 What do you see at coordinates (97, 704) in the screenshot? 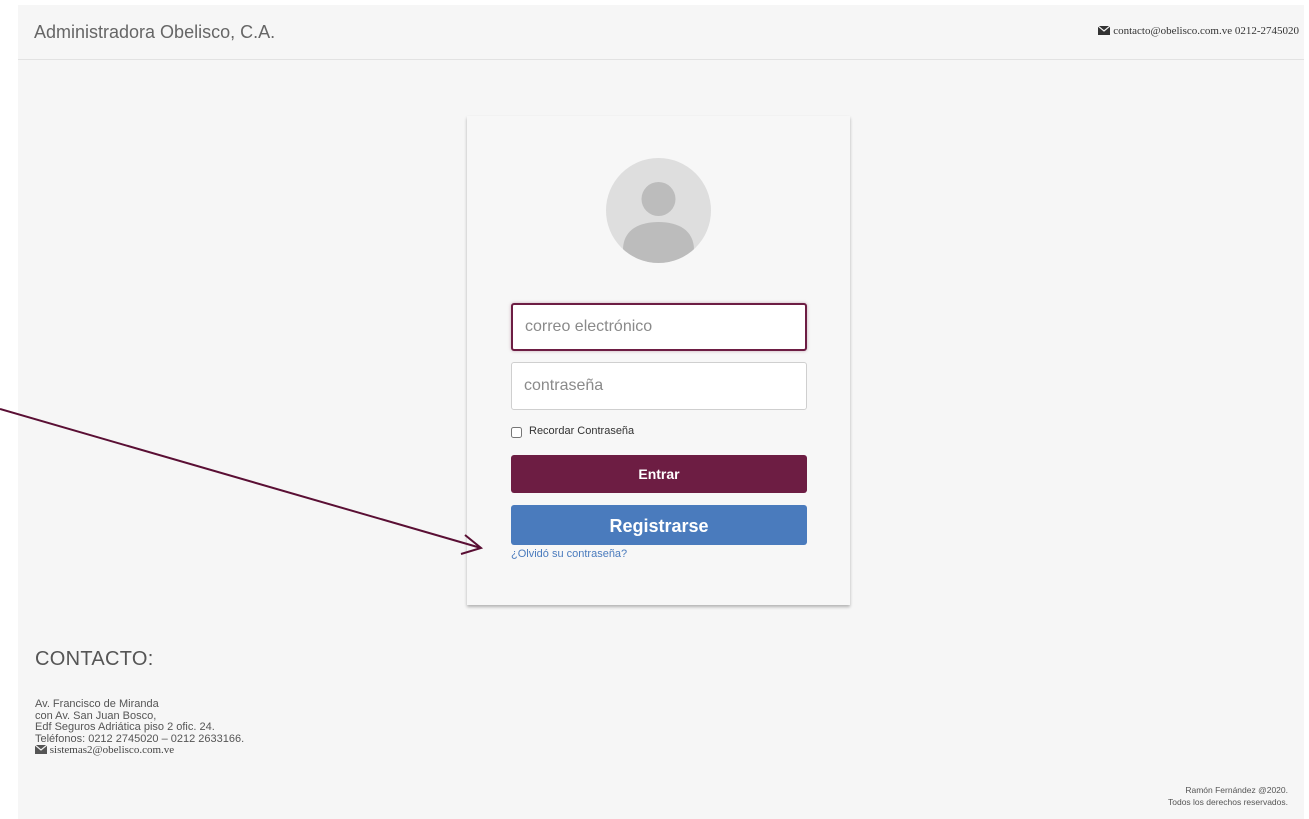
I see `address-line: Av. Francisco de Miranda` at bounding box center [97, 704].